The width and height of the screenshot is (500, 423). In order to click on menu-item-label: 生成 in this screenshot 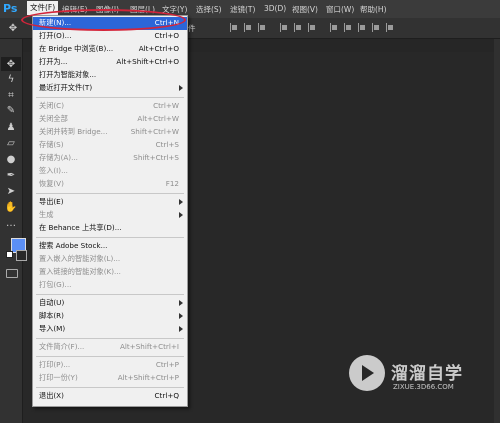, I will do `click(46, 214)`.